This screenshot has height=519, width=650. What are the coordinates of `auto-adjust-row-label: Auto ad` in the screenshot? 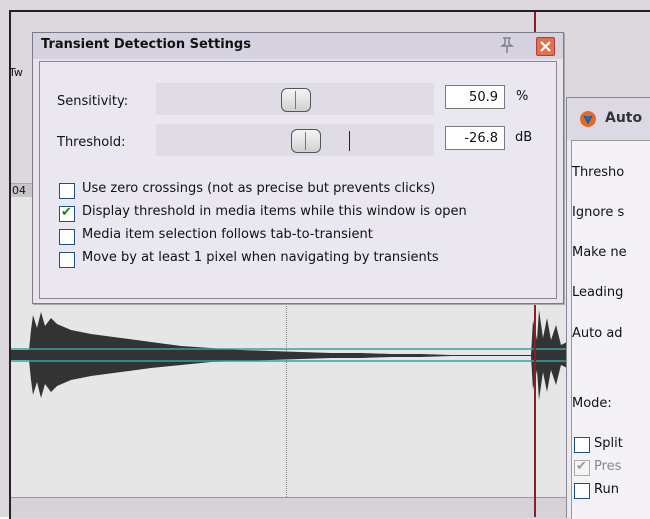 It's located at (597, 333).